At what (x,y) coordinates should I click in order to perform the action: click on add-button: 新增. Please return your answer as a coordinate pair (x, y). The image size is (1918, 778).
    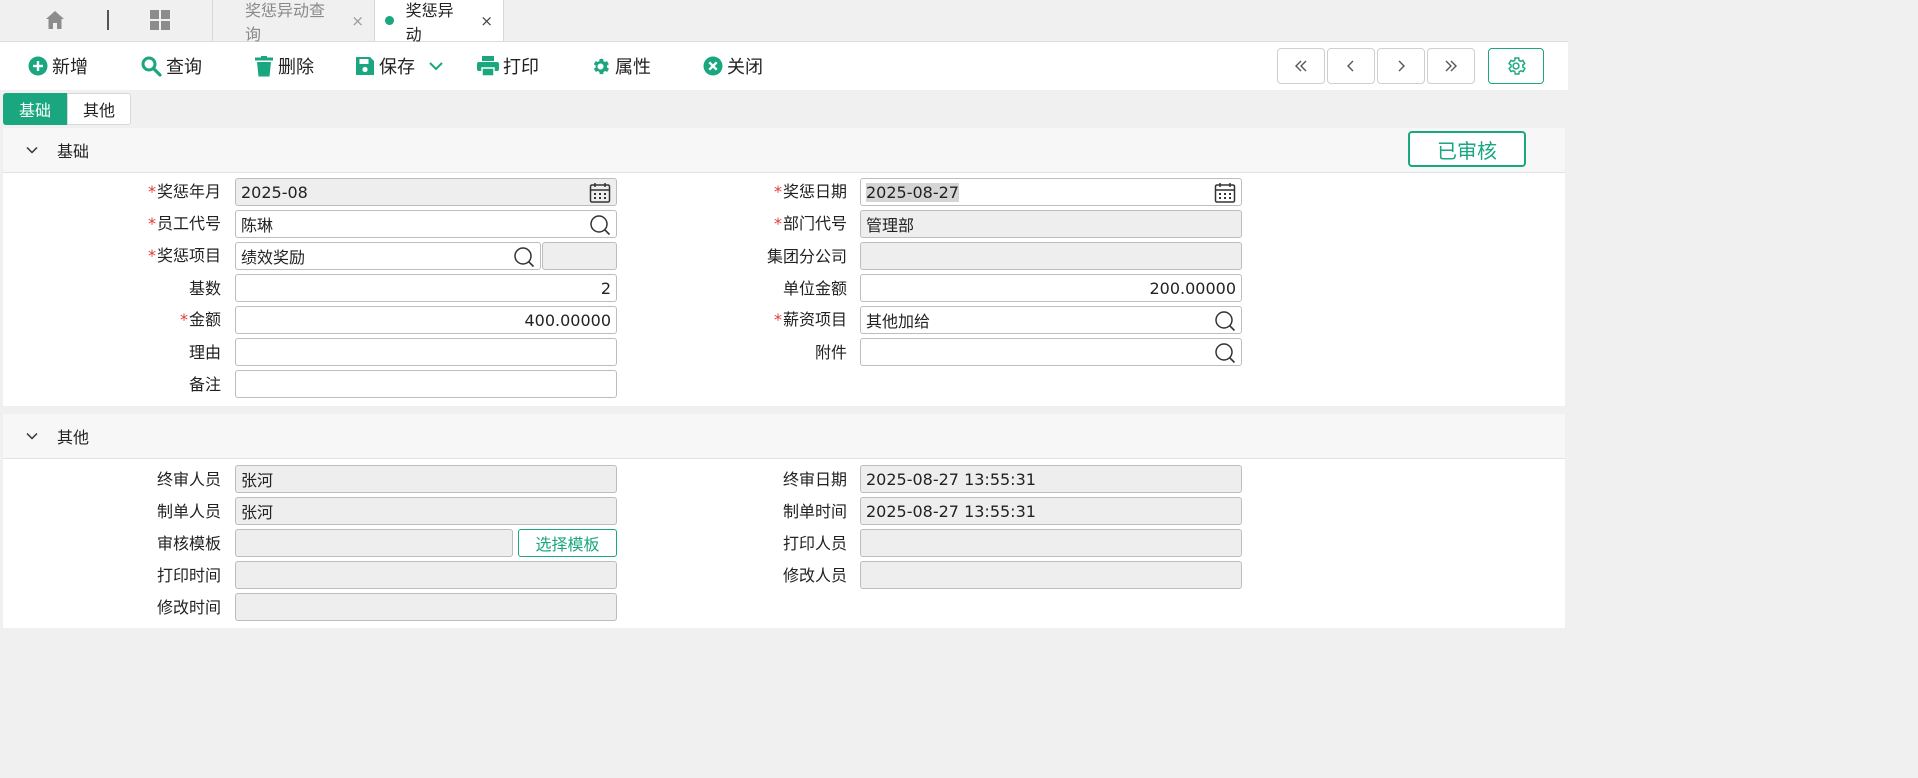
    Looking at the image, I should click on (58, 66).